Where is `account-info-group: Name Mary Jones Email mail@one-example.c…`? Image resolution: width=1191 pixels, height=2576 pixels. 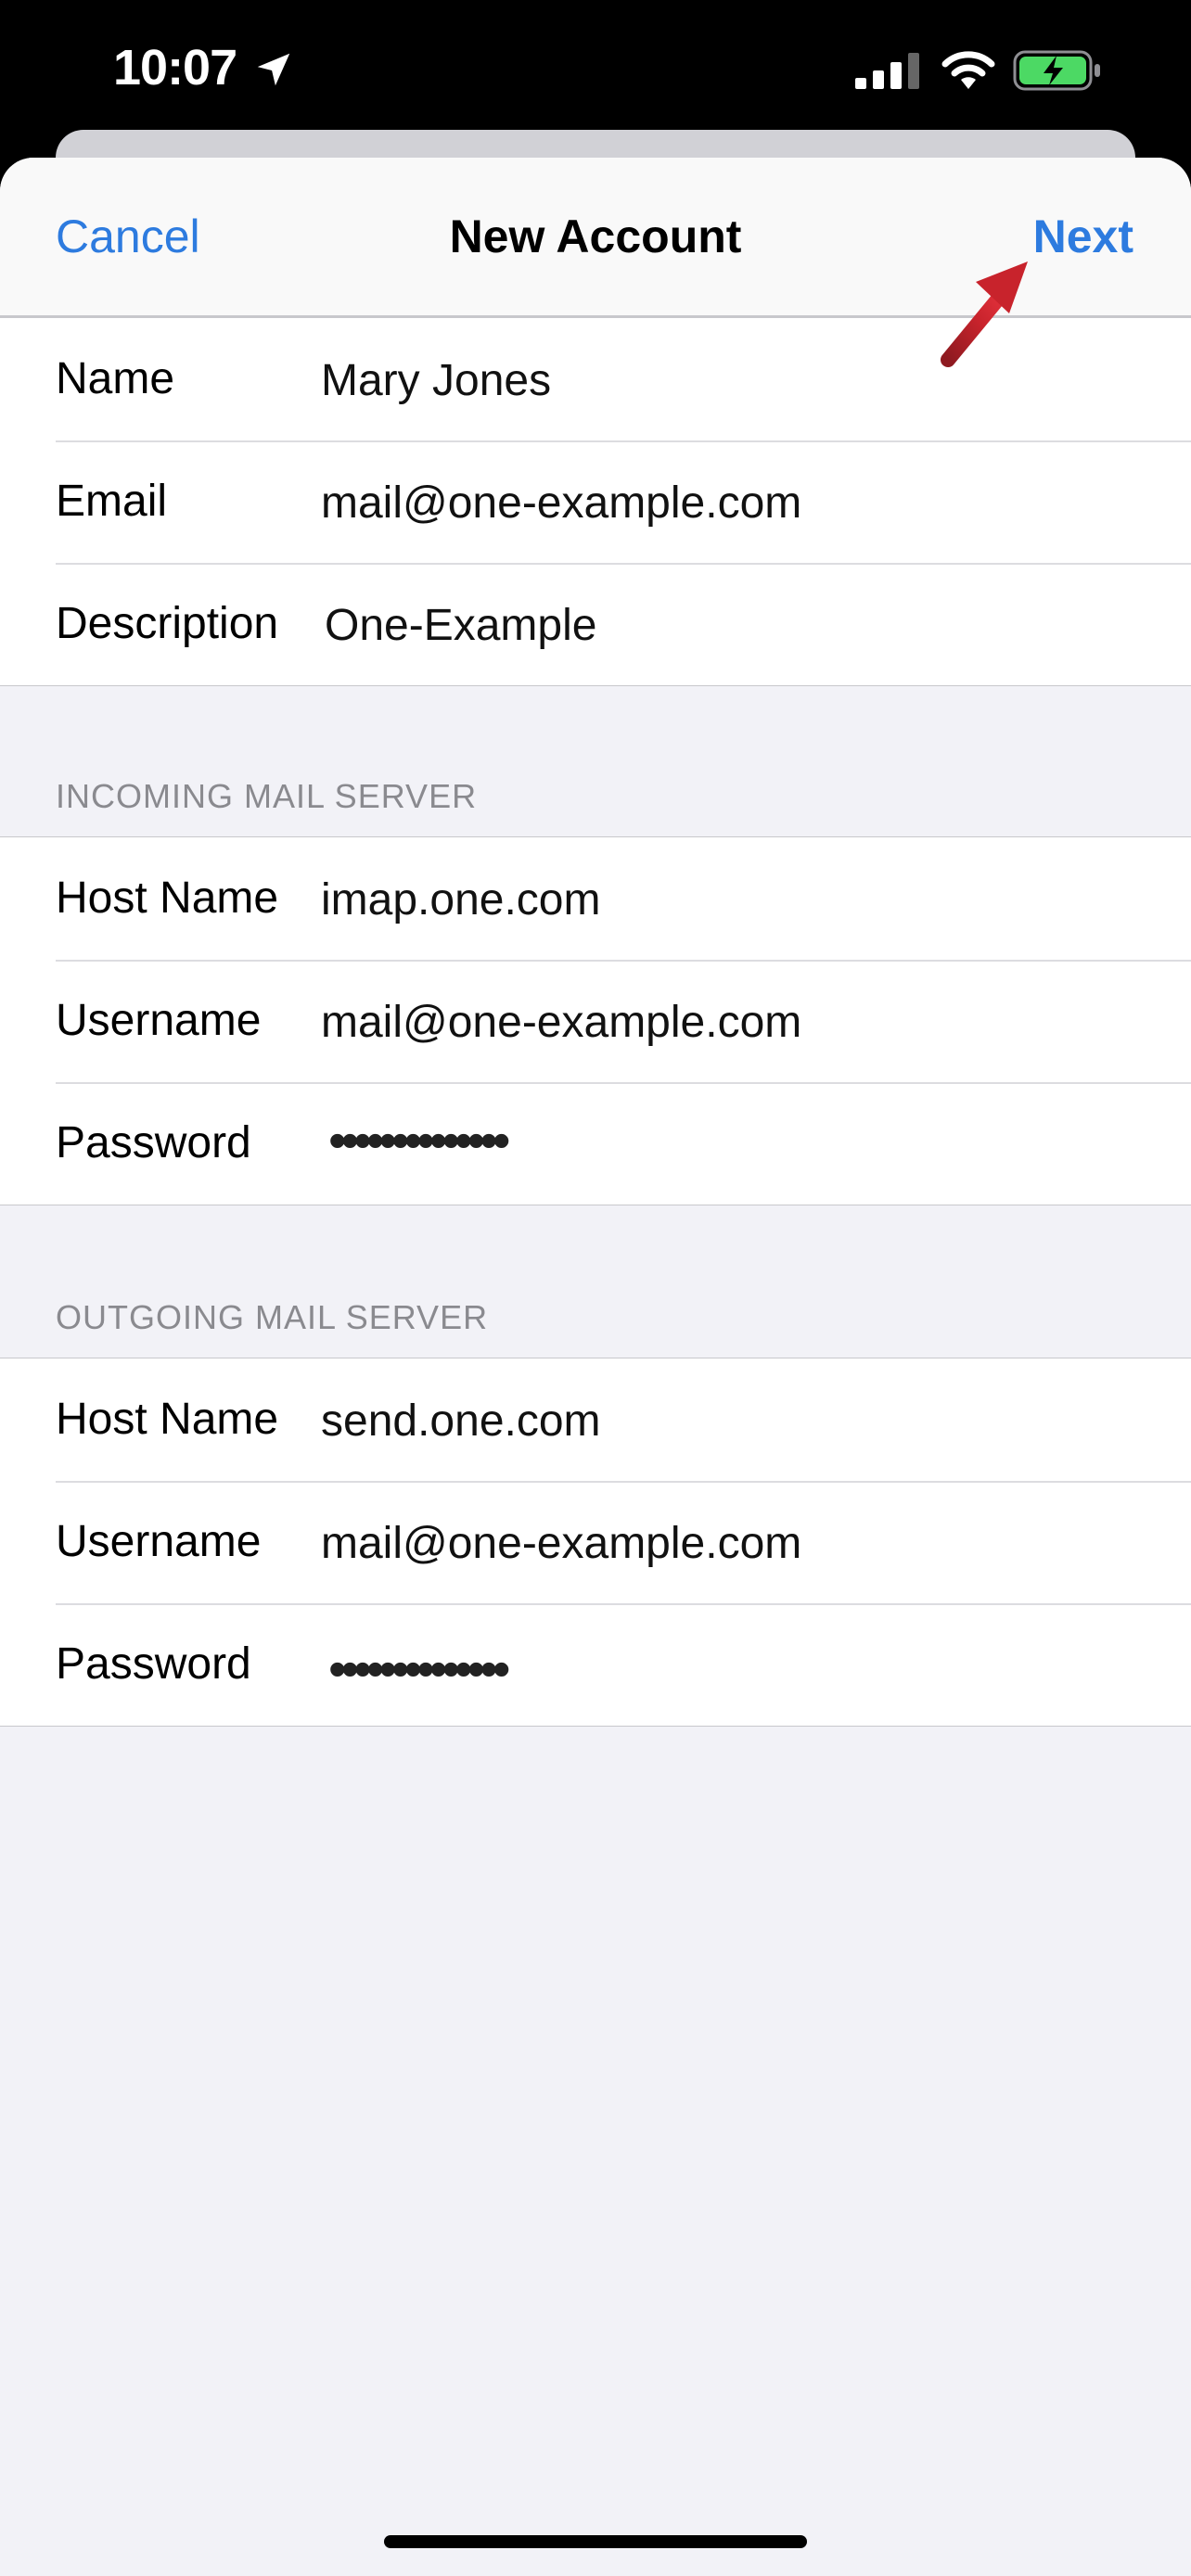
account-info-group: Name Mary Jones Email mail@one-example.c… is located at coordinates (595, 502).